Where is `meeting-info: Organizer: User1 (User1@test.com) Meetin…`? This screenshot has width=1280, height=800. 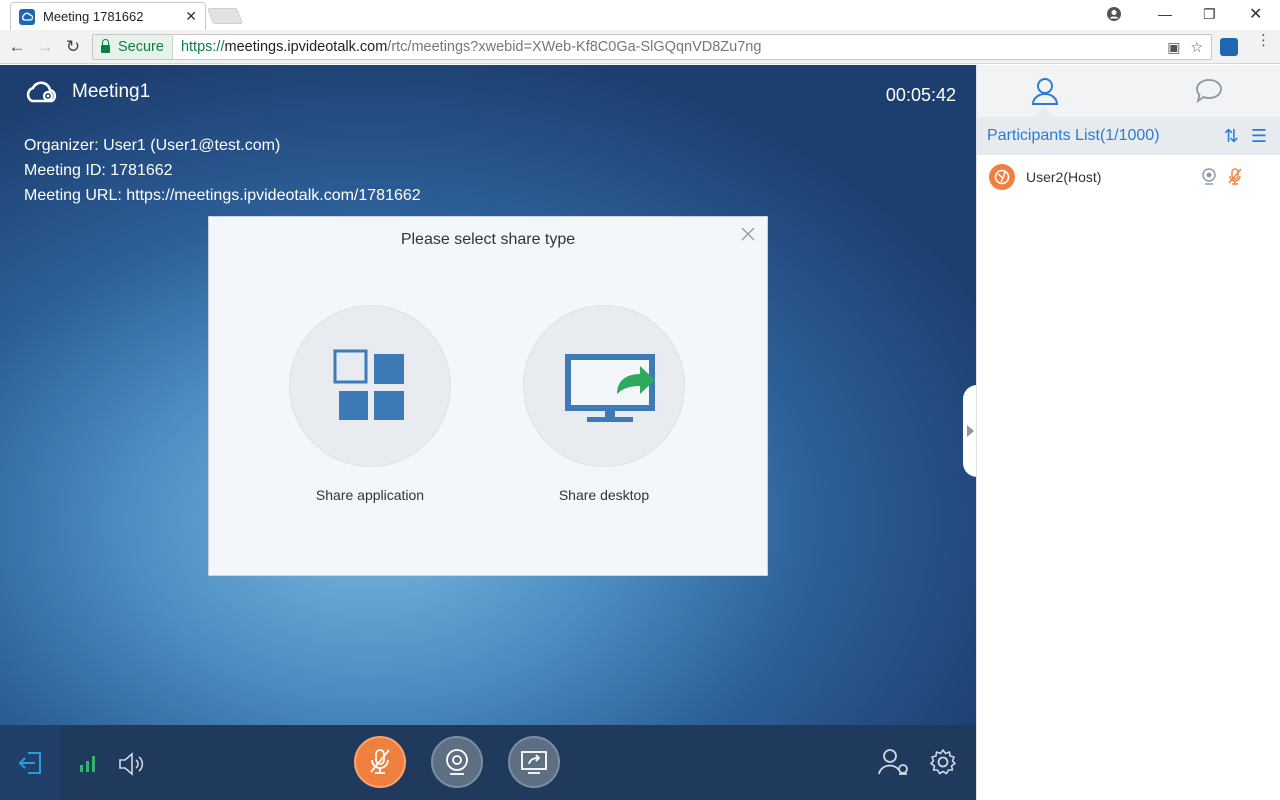
meeting-info: Organizer: User1 (User1@test.com) Meetin… is located at coordinates (222, 170).